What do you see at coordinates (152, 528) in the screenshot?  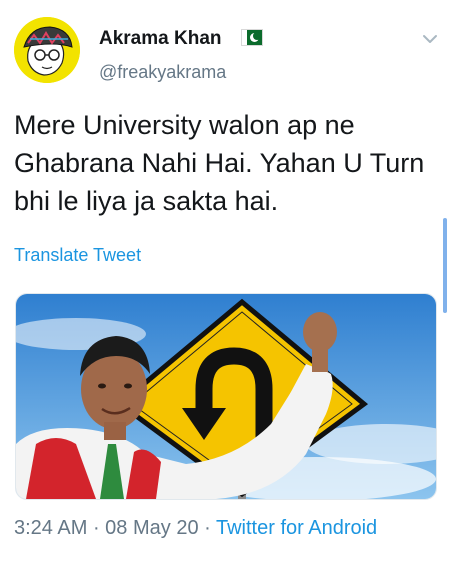 I see `tweet-date: 08 May 20` at bounding box center [152, 528].